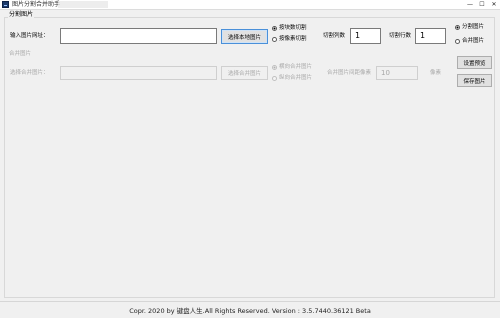 This screenshot has height=318, width=500. What do you see at coordinates (473, 41) in the screenshot?
I see `mode-merge-label: 合并图片` at bounding box center [473, 41].